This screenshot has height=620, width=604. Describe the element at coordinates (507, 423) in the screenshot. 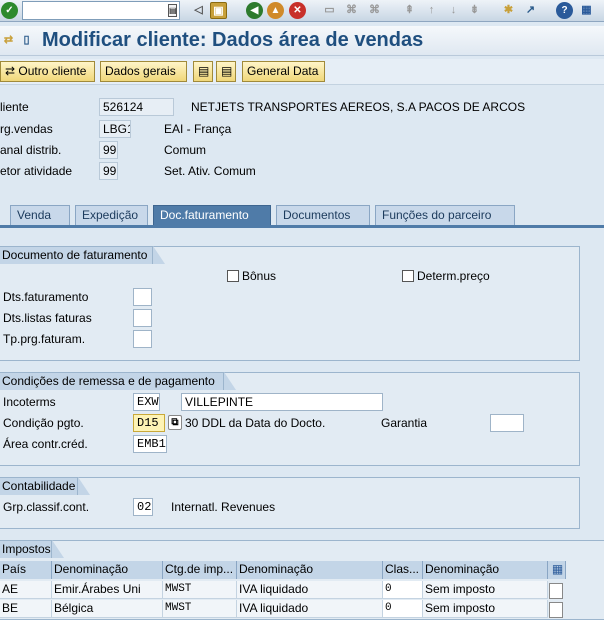

I see `garantia-field` at that location.